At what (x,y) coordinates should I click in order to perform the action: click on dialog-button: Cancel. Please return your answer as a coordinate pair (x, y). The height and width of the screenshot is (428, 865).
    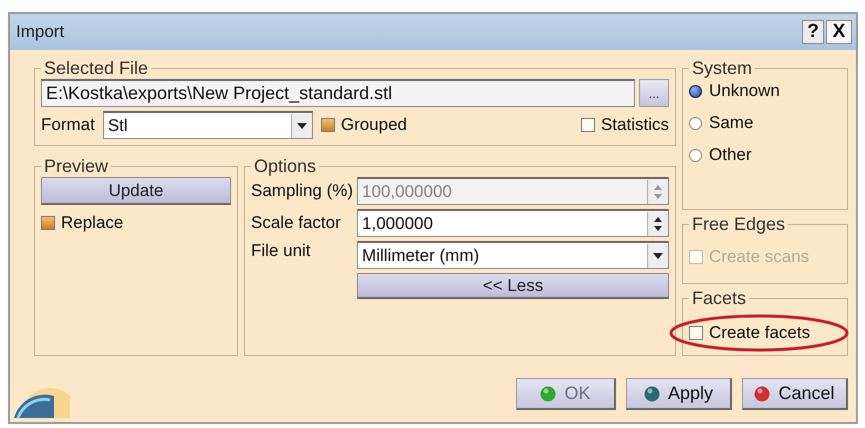
    Looking at the image, I should click on (795, 394).